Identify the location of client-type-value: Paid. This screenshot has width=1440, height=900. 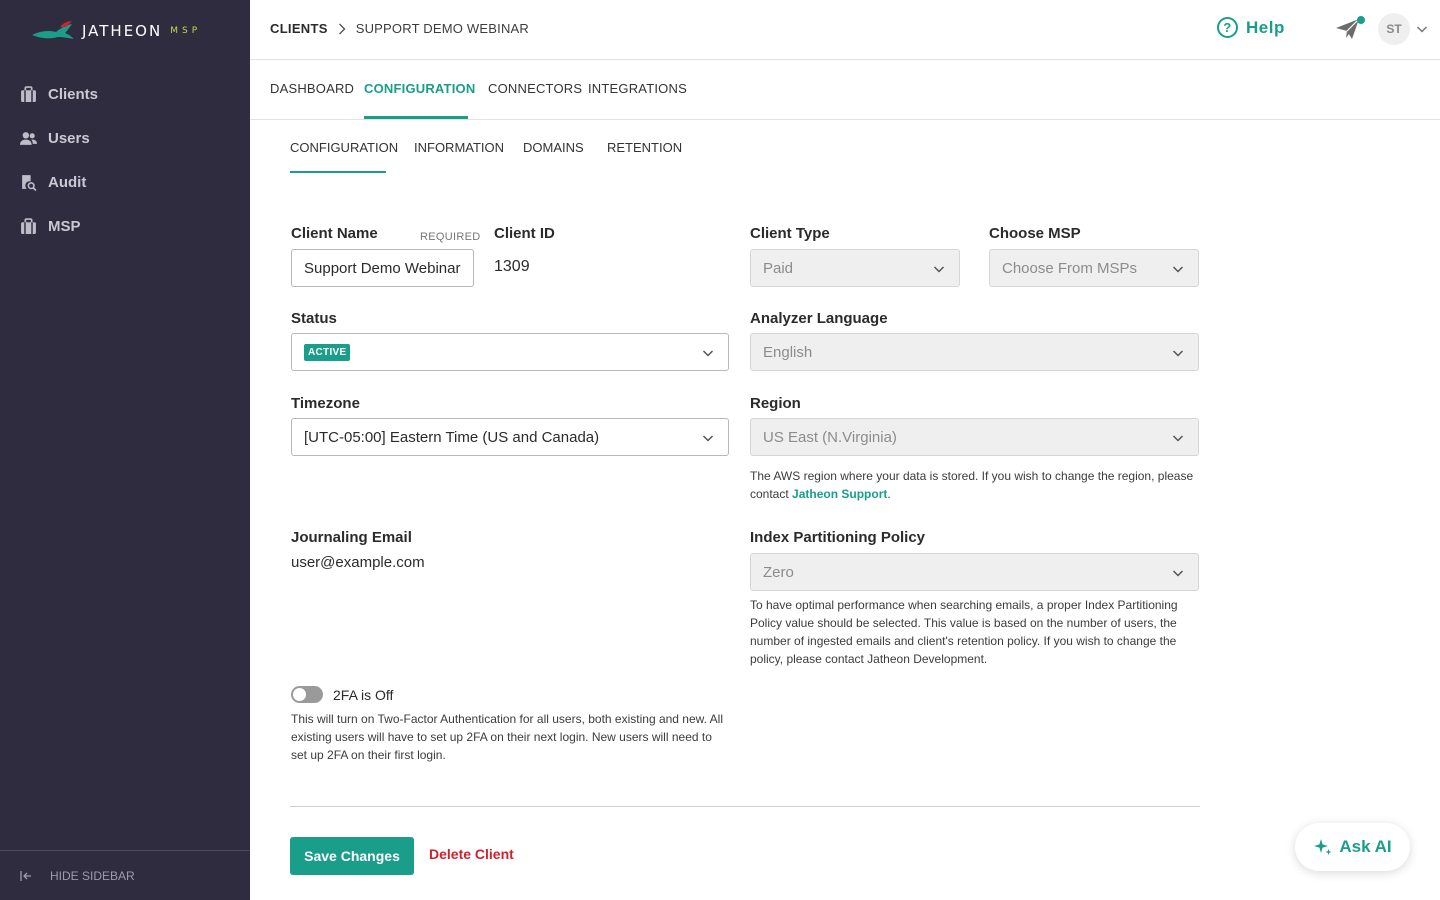
(778, 268).